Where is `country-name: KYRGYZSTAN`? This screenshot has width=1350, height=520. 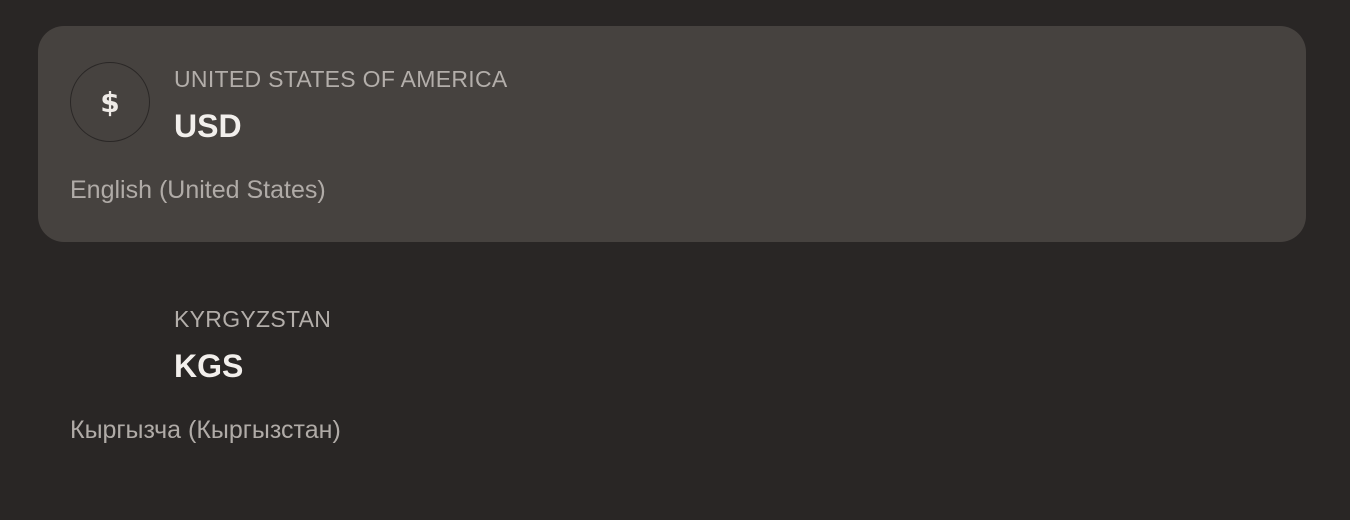 country-name: KYRGYZSTAN is located at coordinates (253, 319).